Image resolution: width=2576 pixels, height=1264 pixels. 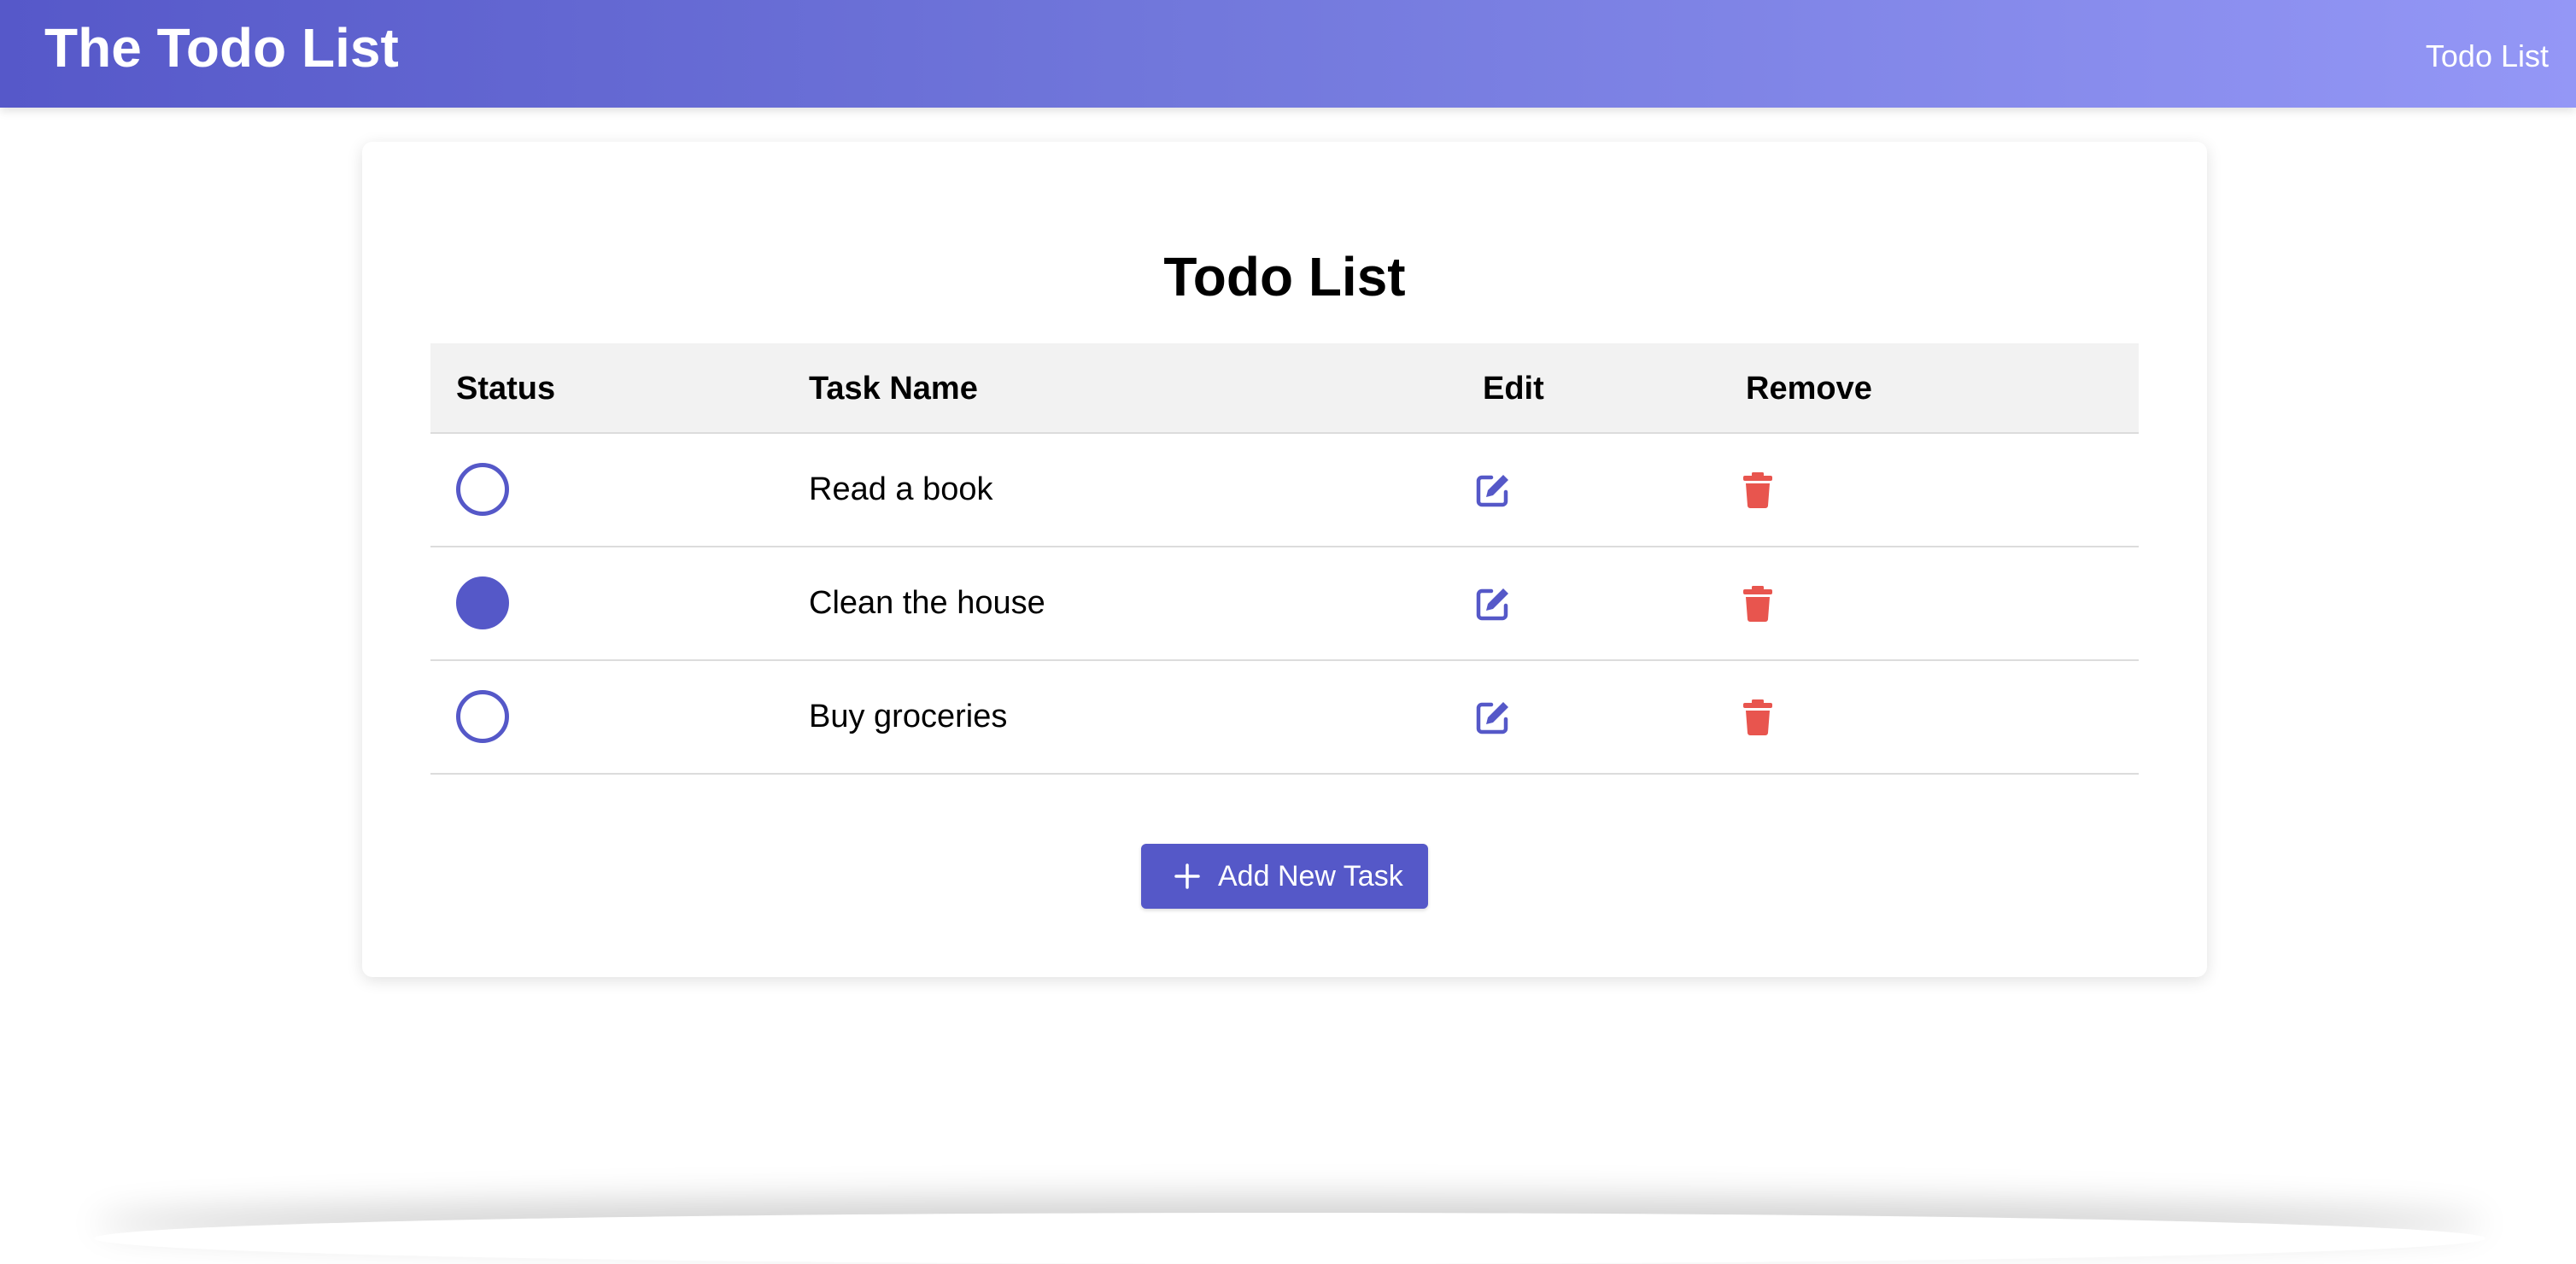 What do you see at coordinates (1284, 276) in the screenshot?
I see `page-title: Todo List` at bounding box center [1284, 276].